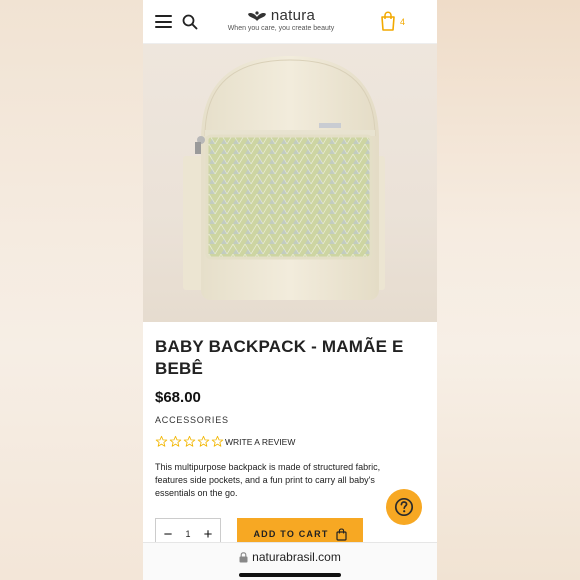 This screenshot has height=580, width=580. I want to click on help-button, so click(404, 507).